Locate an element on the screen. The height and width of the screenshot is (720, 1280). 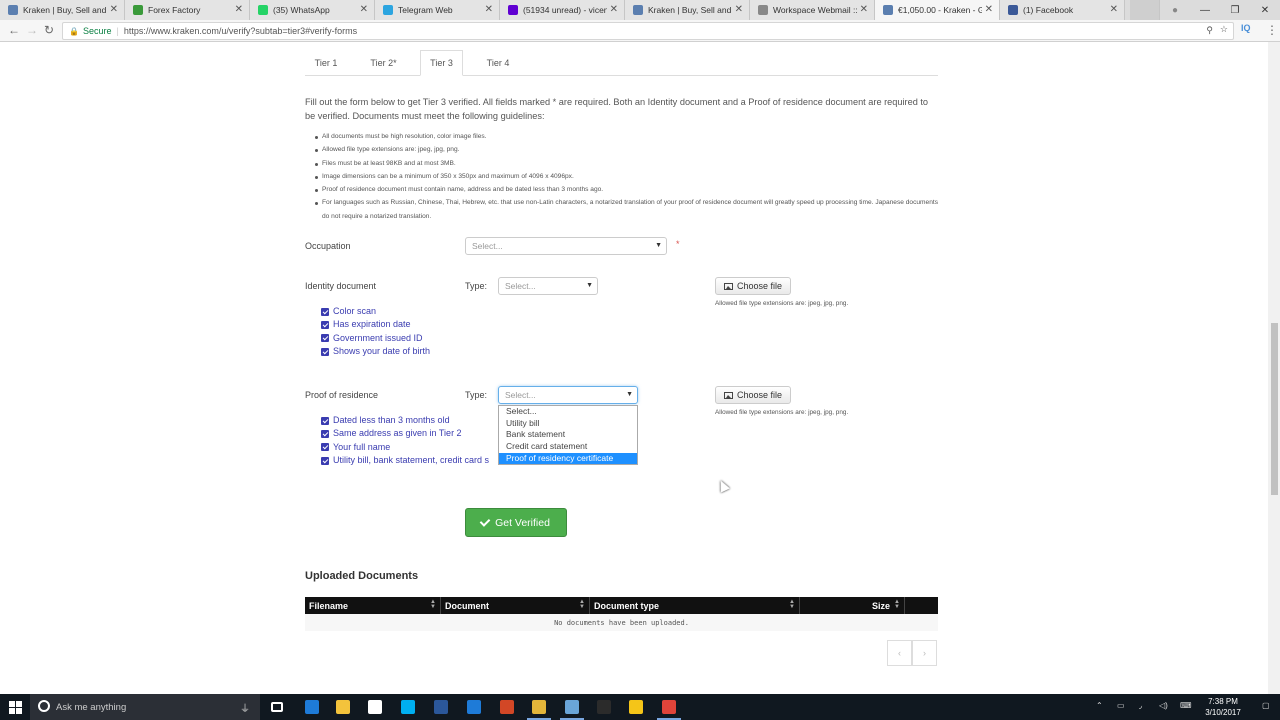
residence-choose-file-button: Choose file is located at coordinates (753, 395).